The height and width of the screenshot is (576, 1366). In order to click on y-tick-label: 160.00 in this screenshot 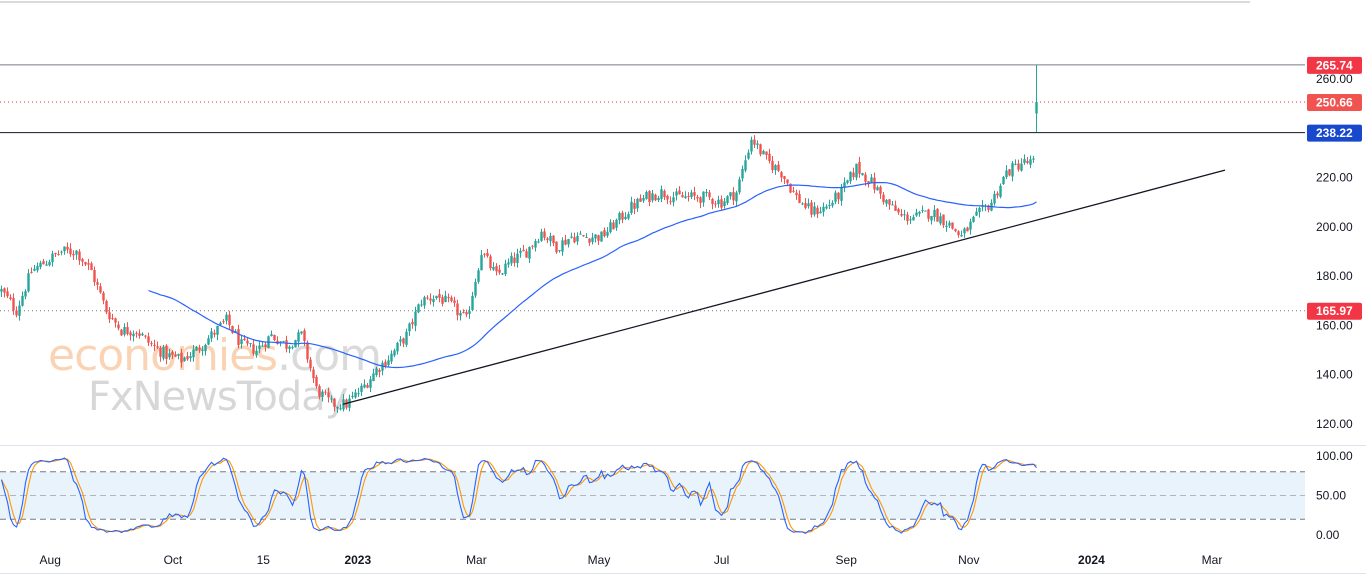, I will do `click(1334, 325)`.